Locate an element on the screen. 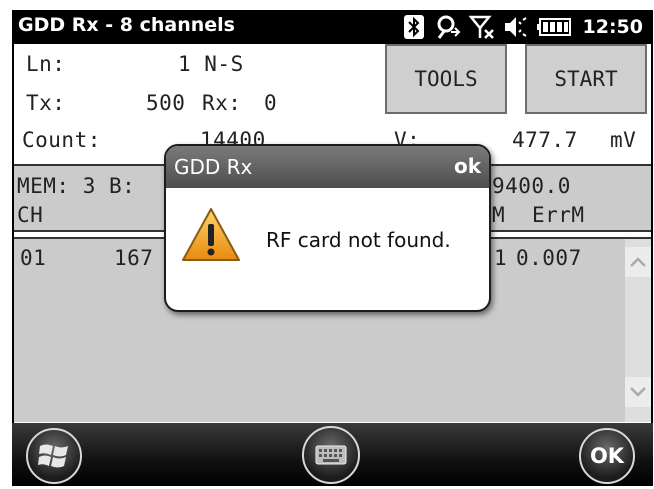 The image size is (654, 489). ok-button: OK is located at coordinates (607, 456).